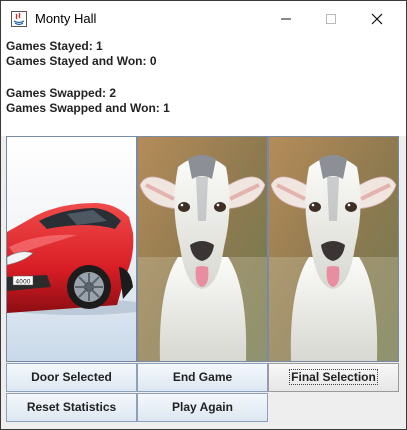  What do you see at coordinates (88, 108) in the screenshot?
I see `games-swapped-won-label: Games Swapped and Won: 1` at bounding box center [88, 108].